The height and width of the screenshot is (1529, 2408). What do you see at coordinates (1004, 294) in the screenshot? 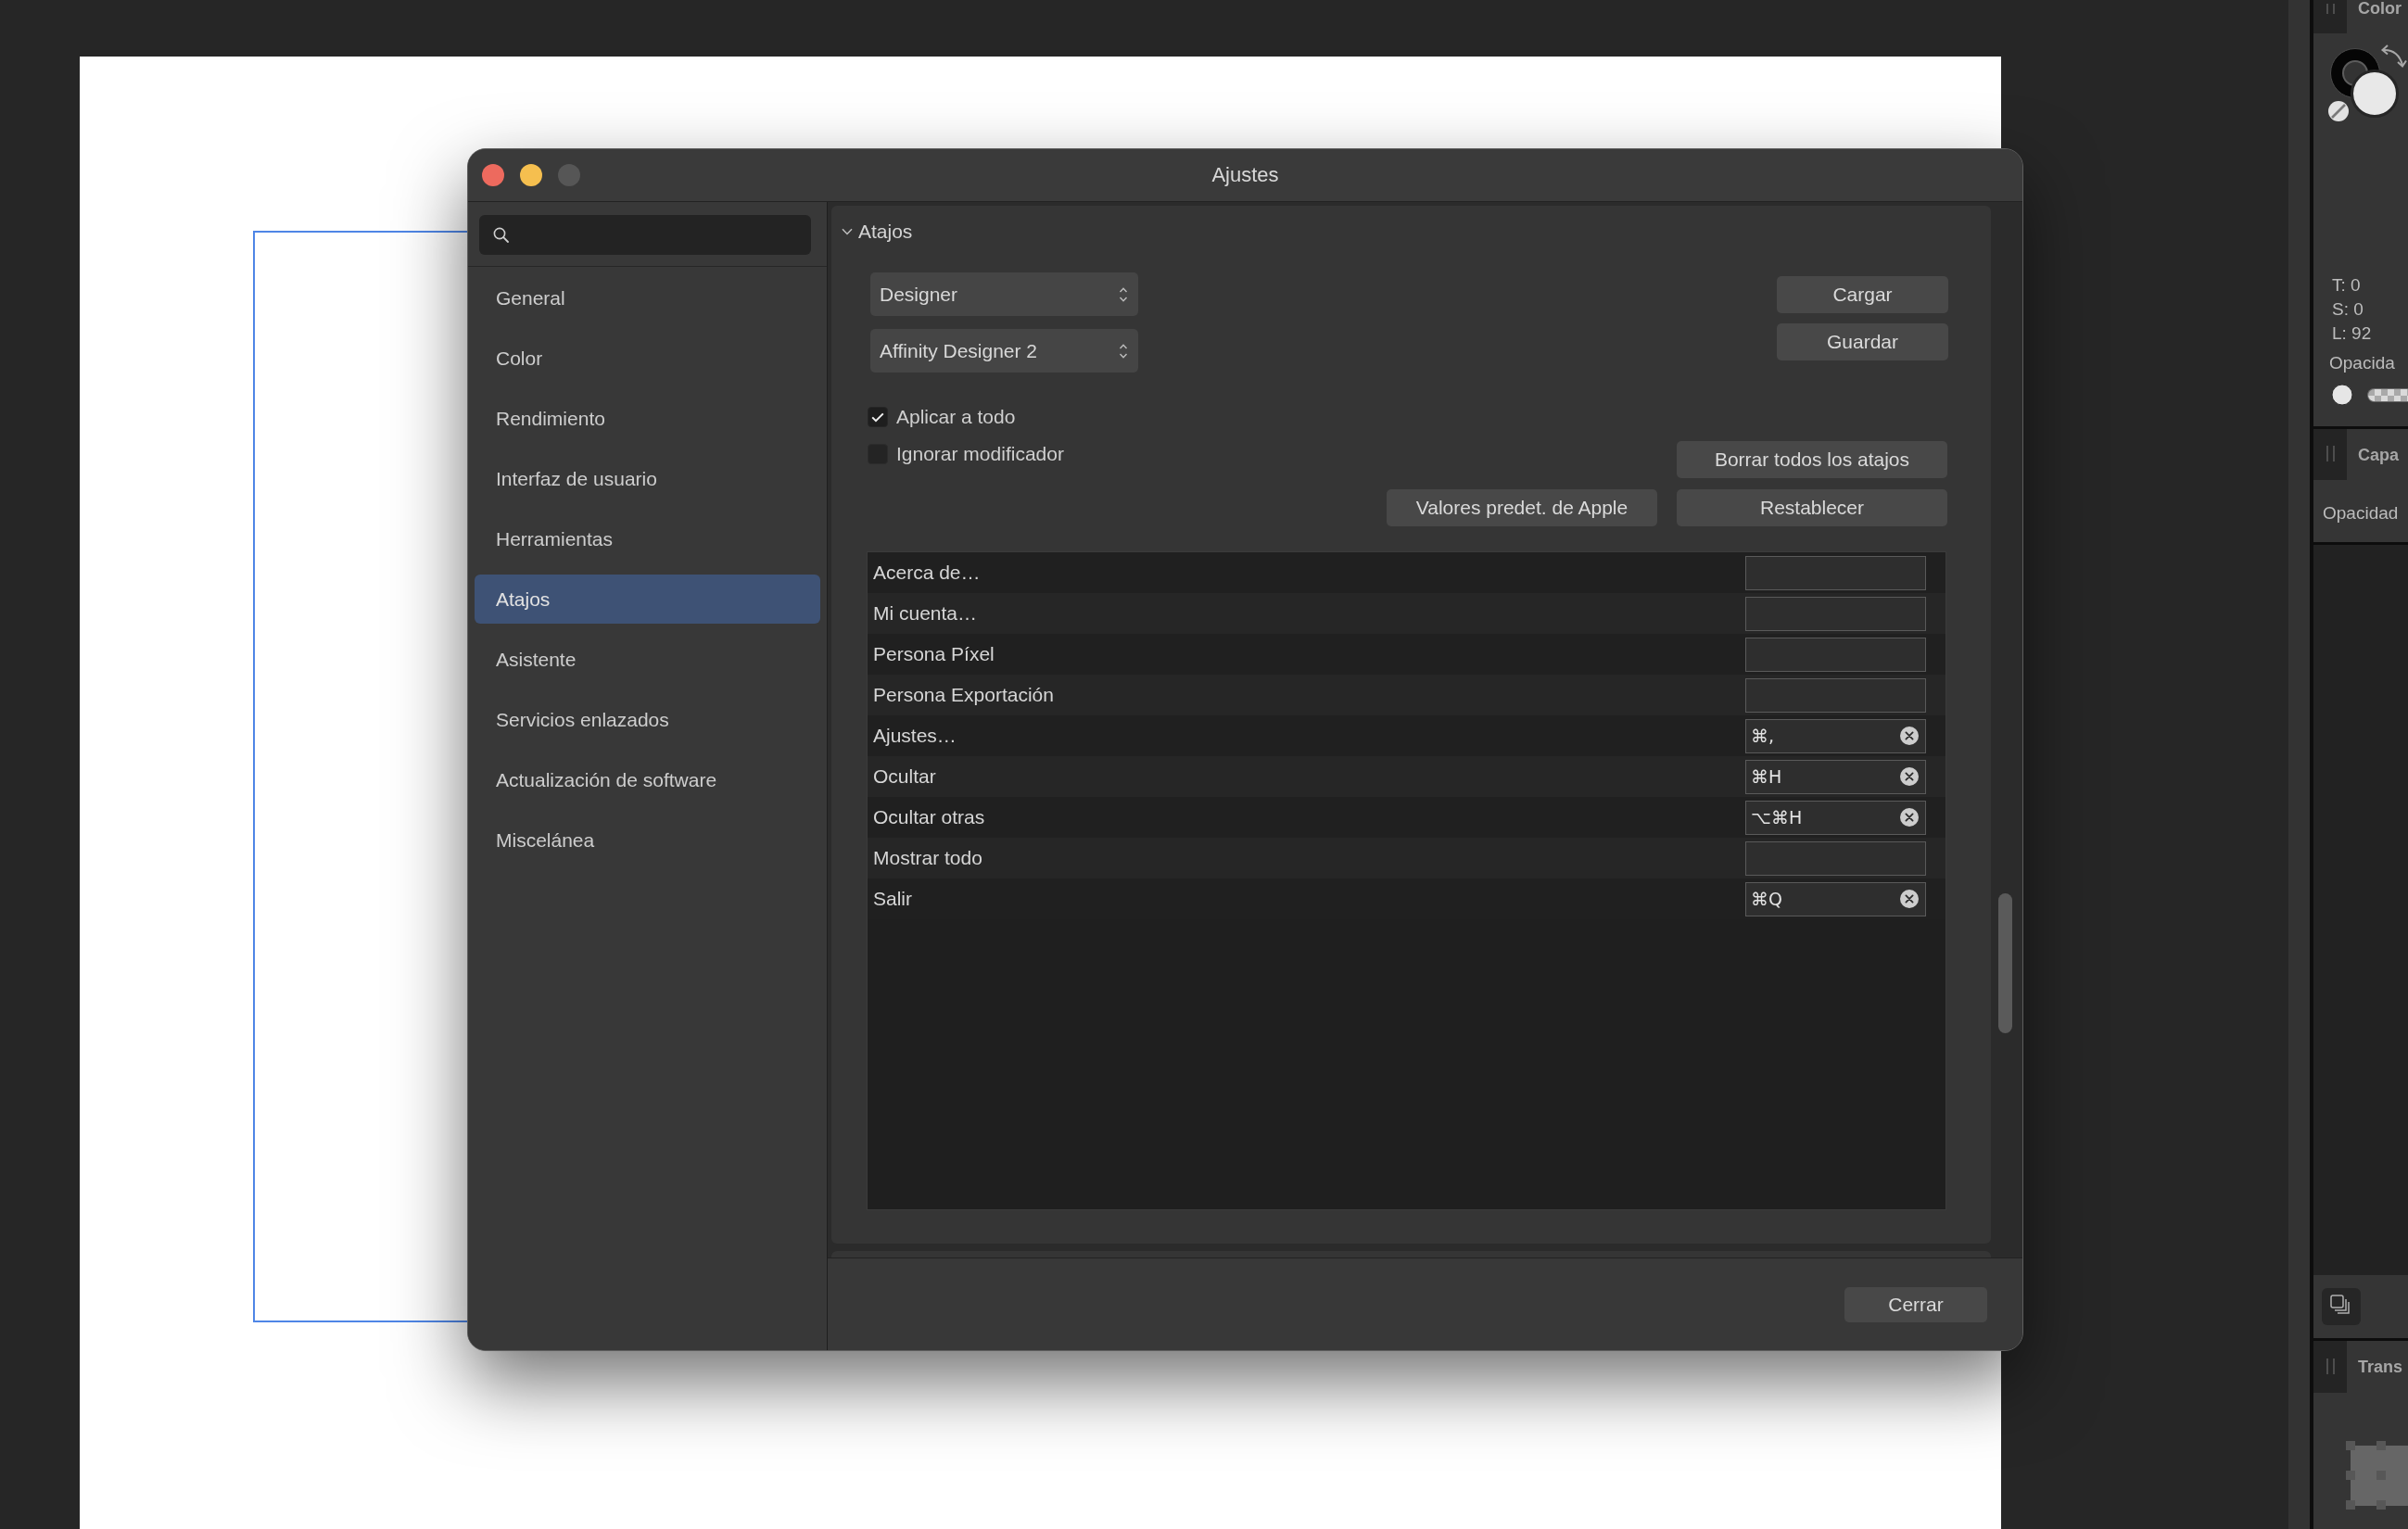
I see `popup-button: Designer` at bounding box center [1004, 294].